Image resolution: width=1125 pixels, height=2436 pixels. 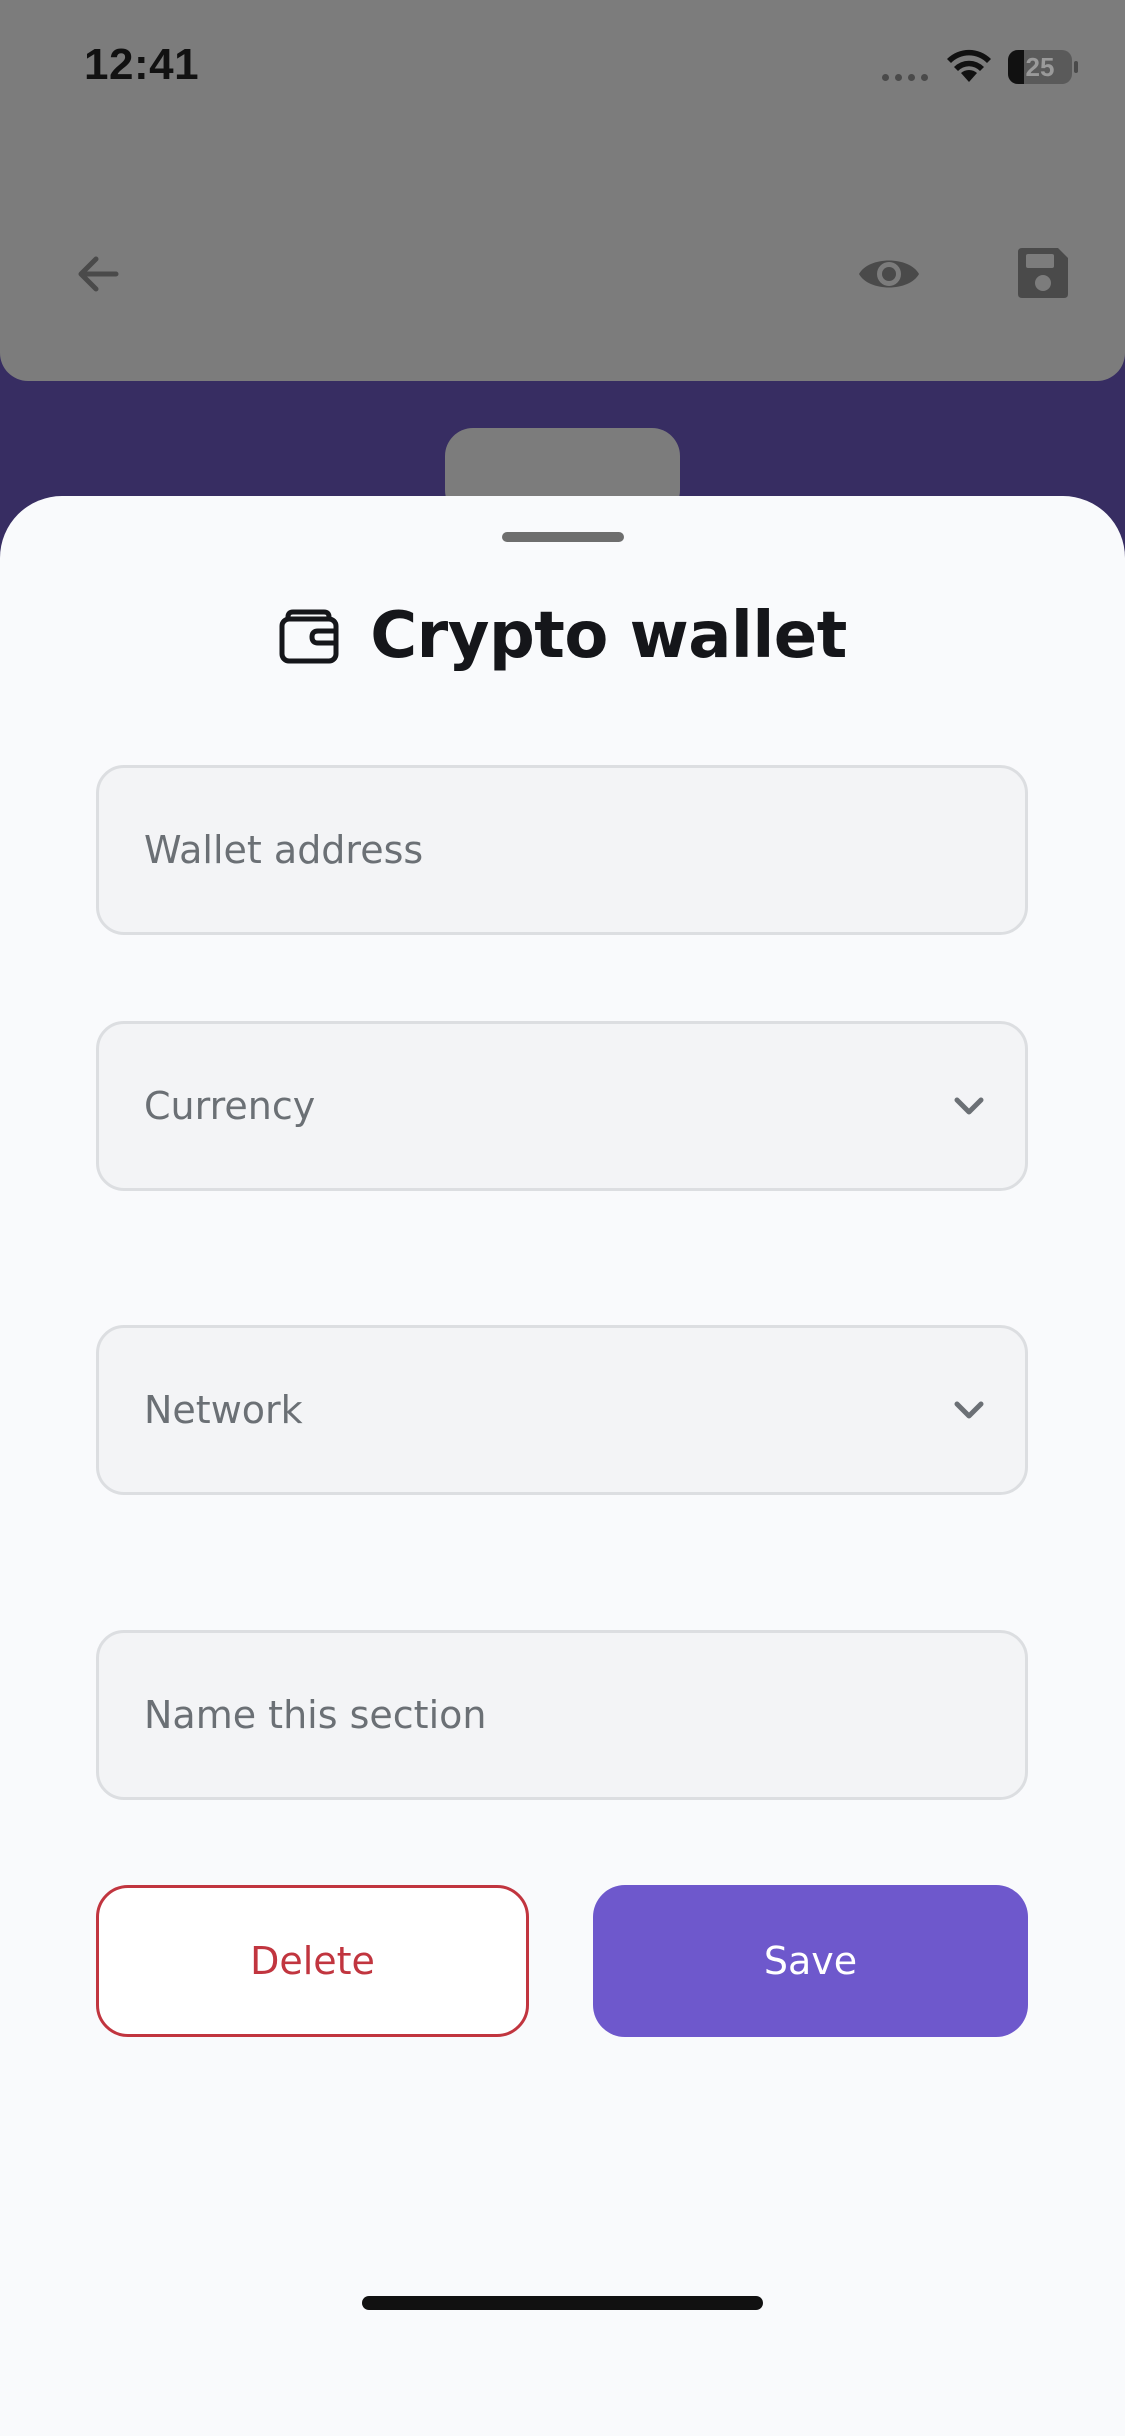 What do you see at coordinates (562, 1715) in the screenshot?
I see `section-name-input: Name this section` at bounding box center [562, 1715].